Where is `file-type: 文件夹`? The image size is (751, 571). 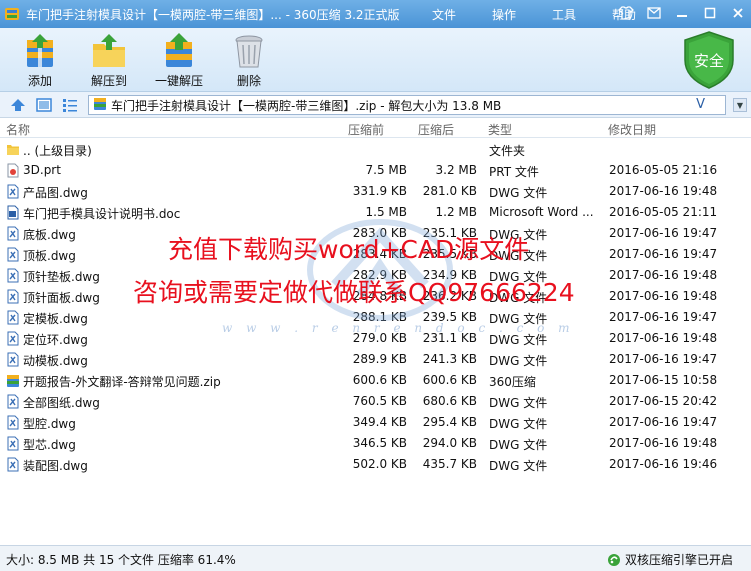 file-type: 文件夹 is located at coordinates (507, 151).